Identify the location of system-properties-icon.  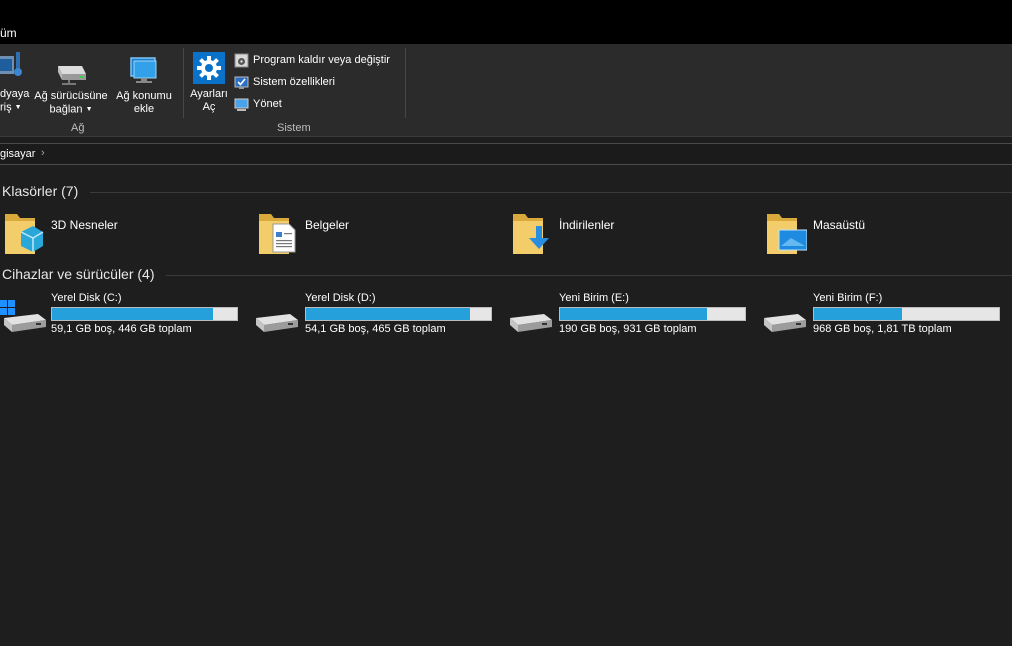
(241, 82).